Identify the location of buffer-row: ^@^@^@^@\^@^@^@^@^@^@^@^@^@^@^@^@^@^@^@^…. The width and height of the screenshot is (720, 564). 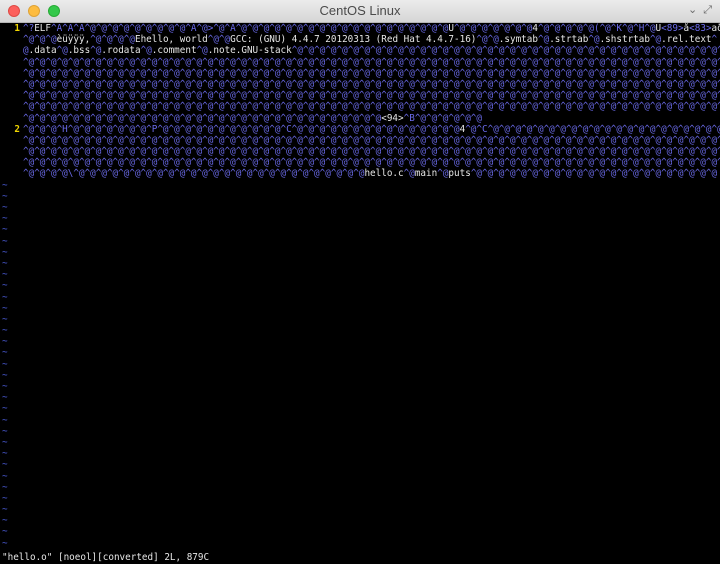
(360, 173).